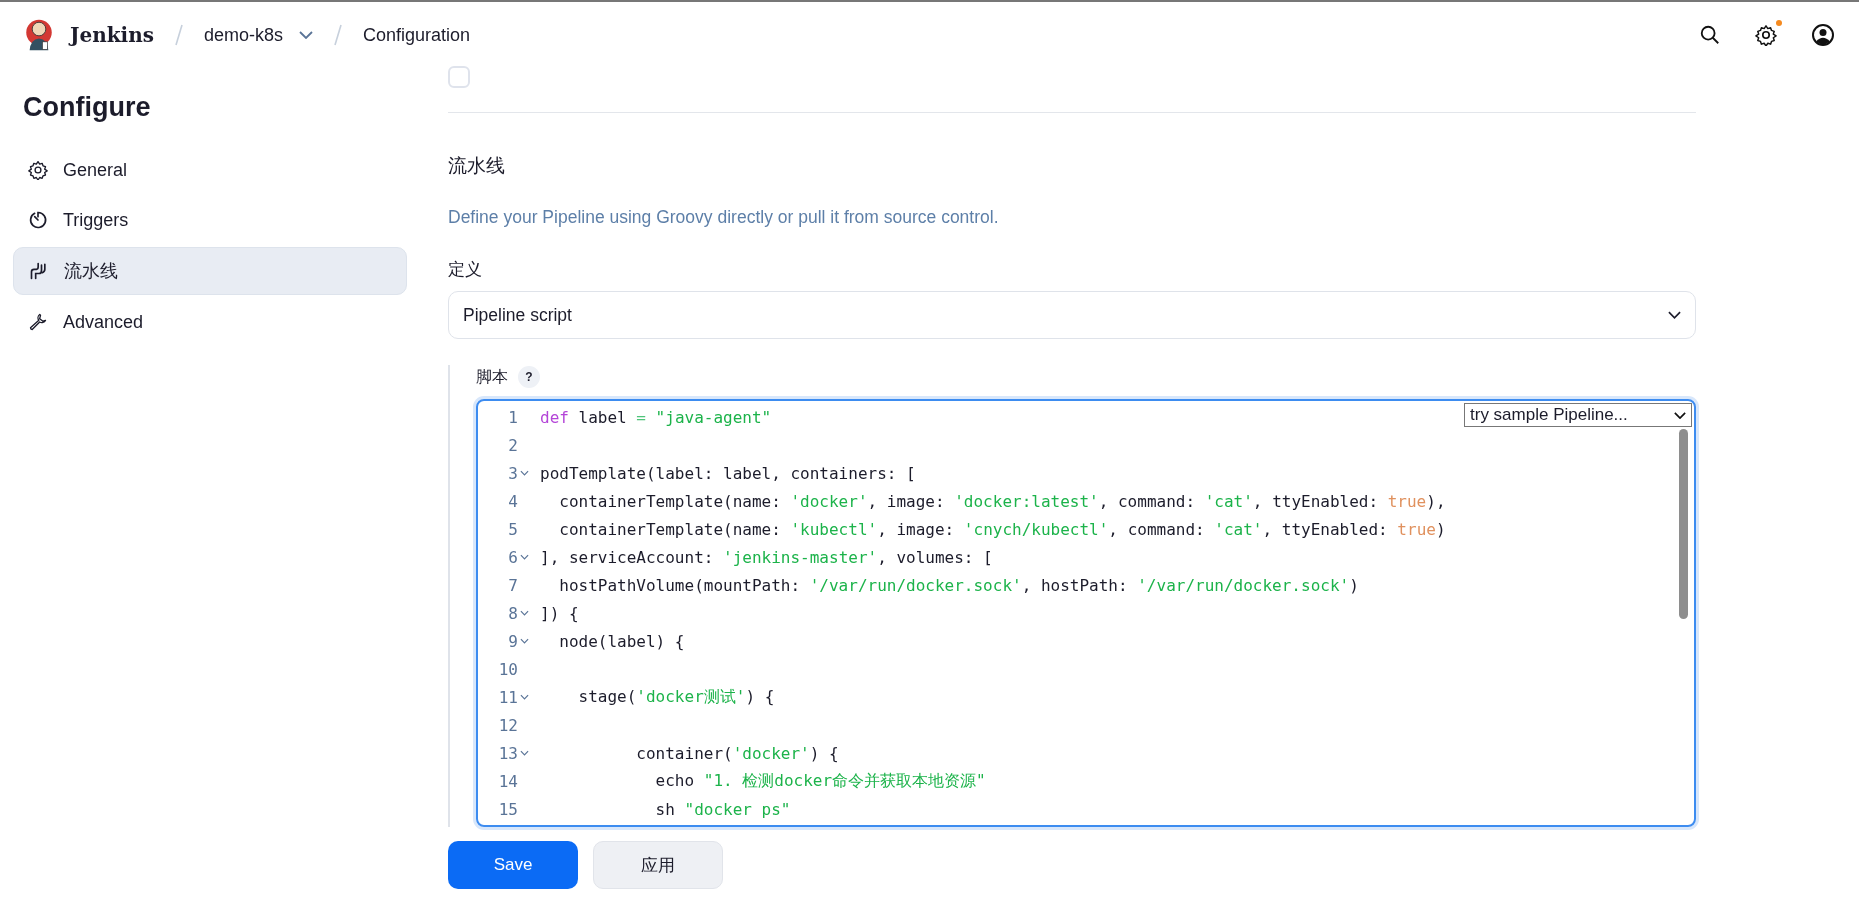 The height and width of the screenshot is (900, 1859). Describe the element at coordinates (656, 417) in the screenshot. I see `code-line: def label = "java-agent"` at that location.